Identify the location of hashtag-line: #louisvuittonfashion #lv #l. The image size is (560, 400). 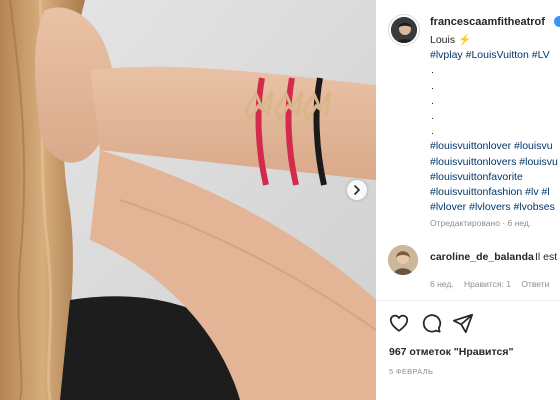
(495, 192).